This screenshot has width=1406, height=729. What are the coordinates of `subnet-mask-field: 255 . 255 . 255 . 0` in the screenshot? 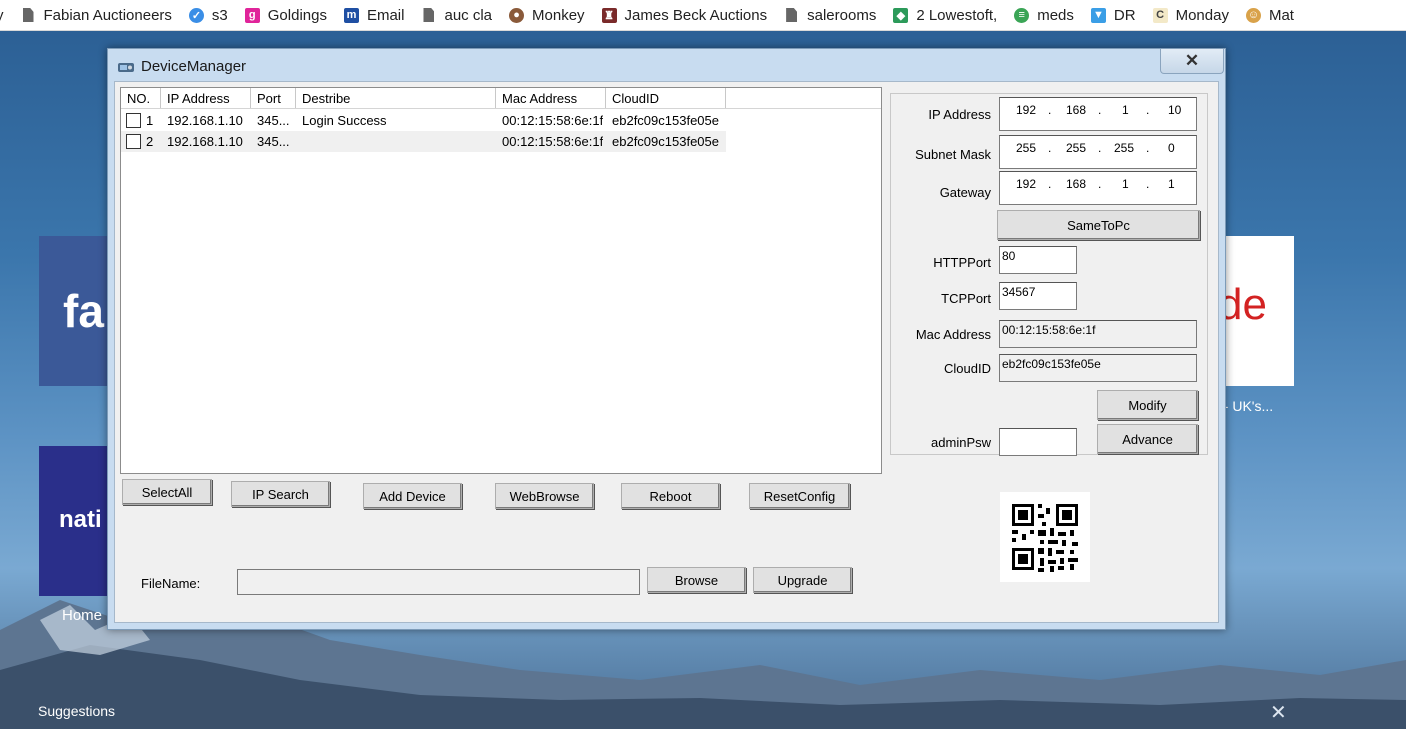 It's located at (1098, 152).